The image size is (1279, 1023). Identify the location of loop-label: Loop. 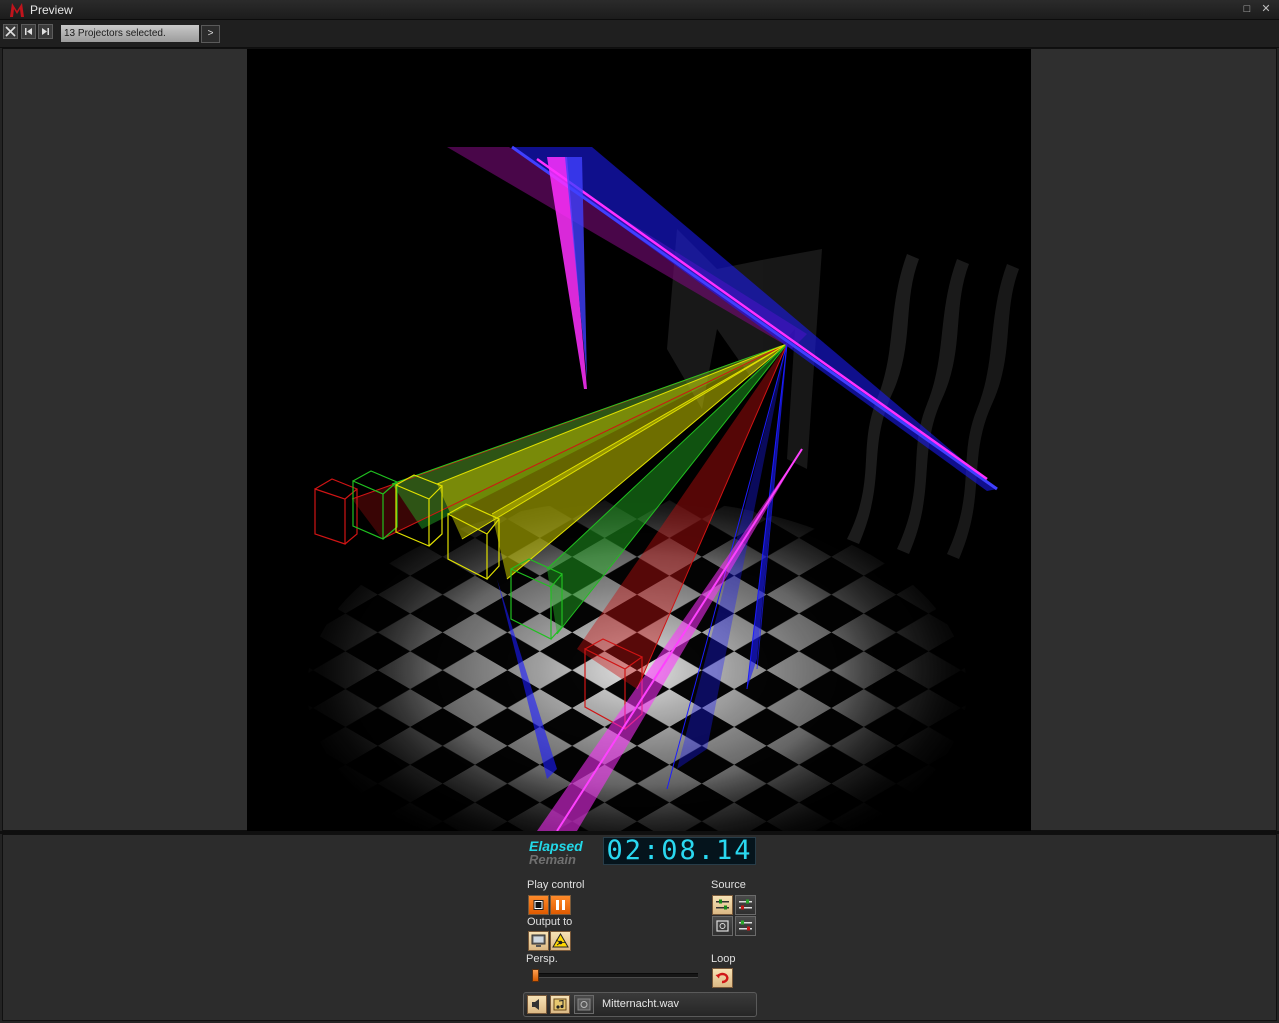
(723, 959).